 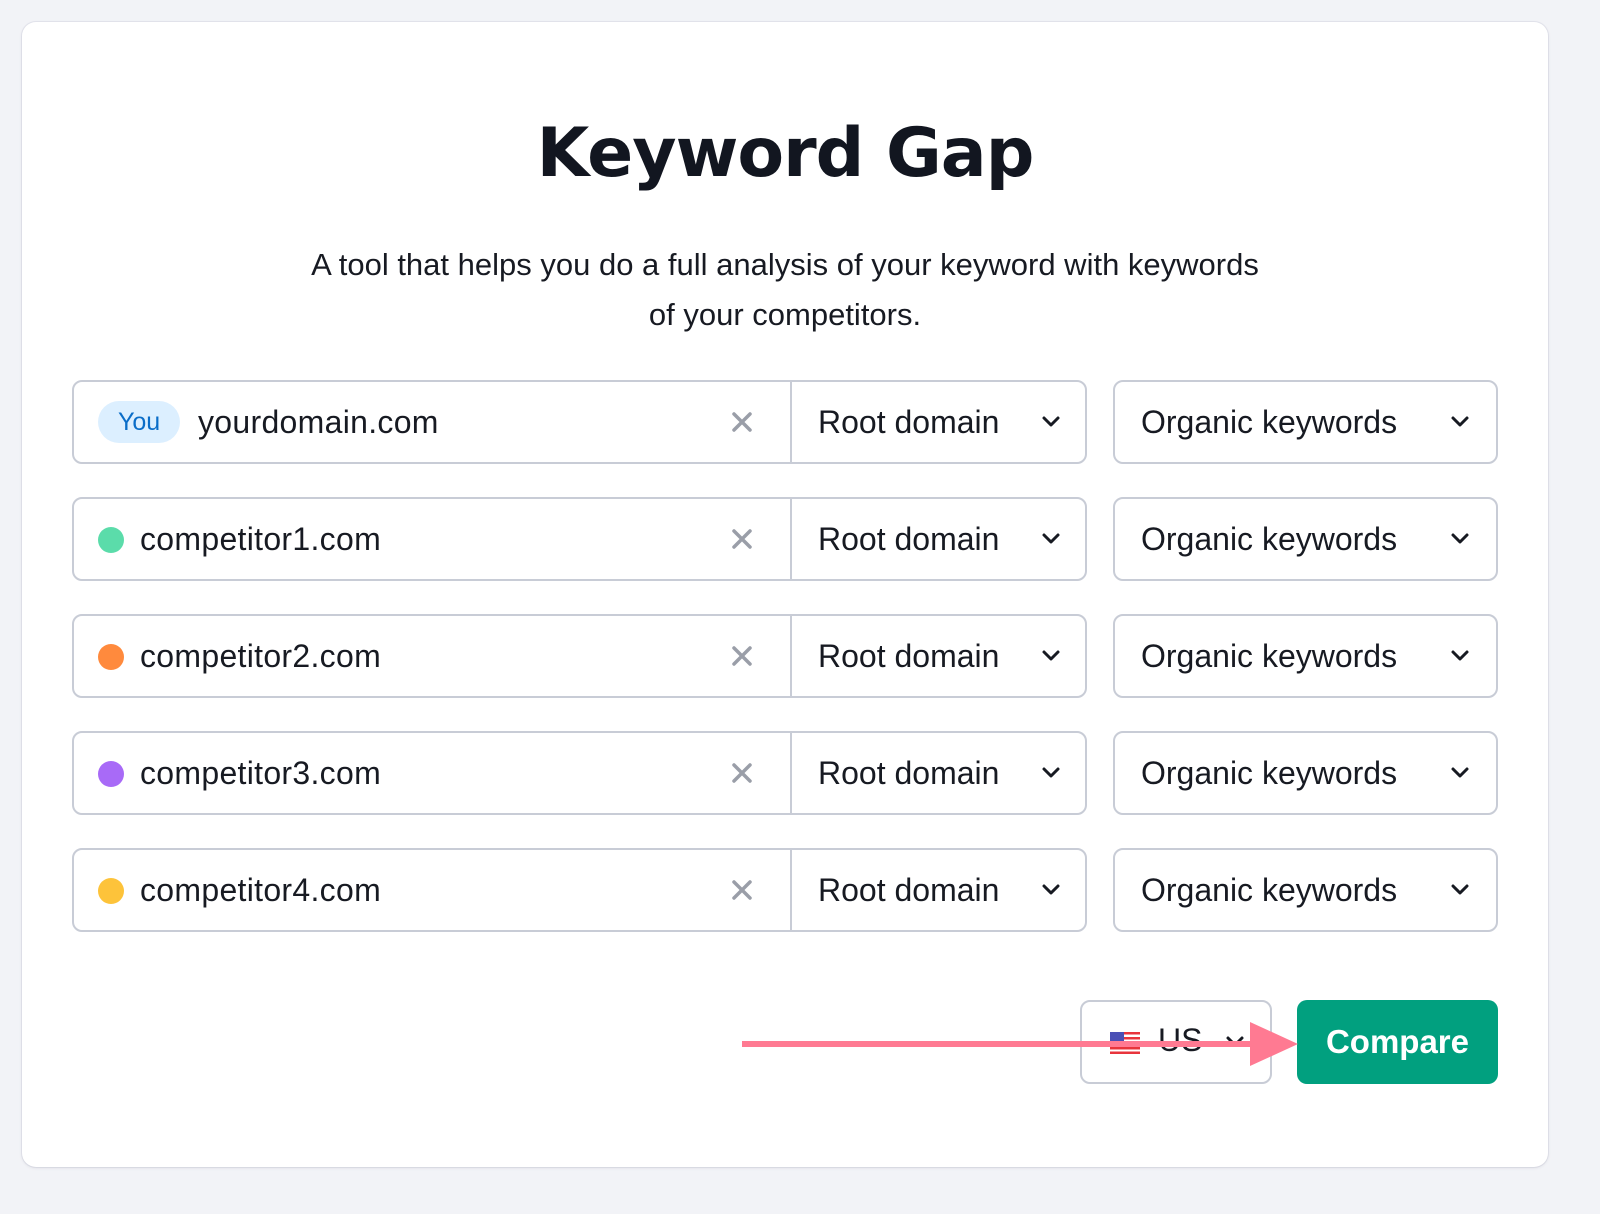 I want to click on you-badge: You, so click(x=139, y=422).